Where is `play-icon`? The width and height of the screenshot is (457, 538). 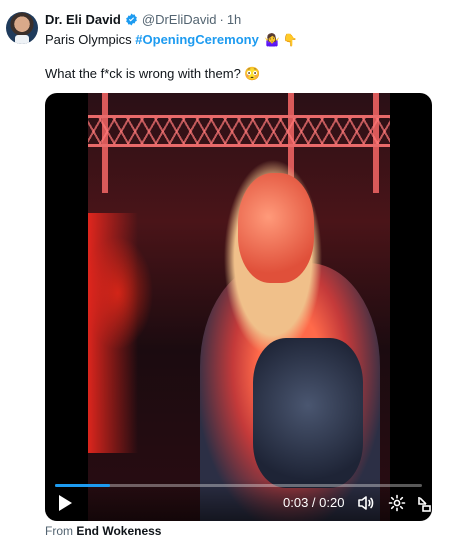 play-icon is located at coordinates (65, 503).